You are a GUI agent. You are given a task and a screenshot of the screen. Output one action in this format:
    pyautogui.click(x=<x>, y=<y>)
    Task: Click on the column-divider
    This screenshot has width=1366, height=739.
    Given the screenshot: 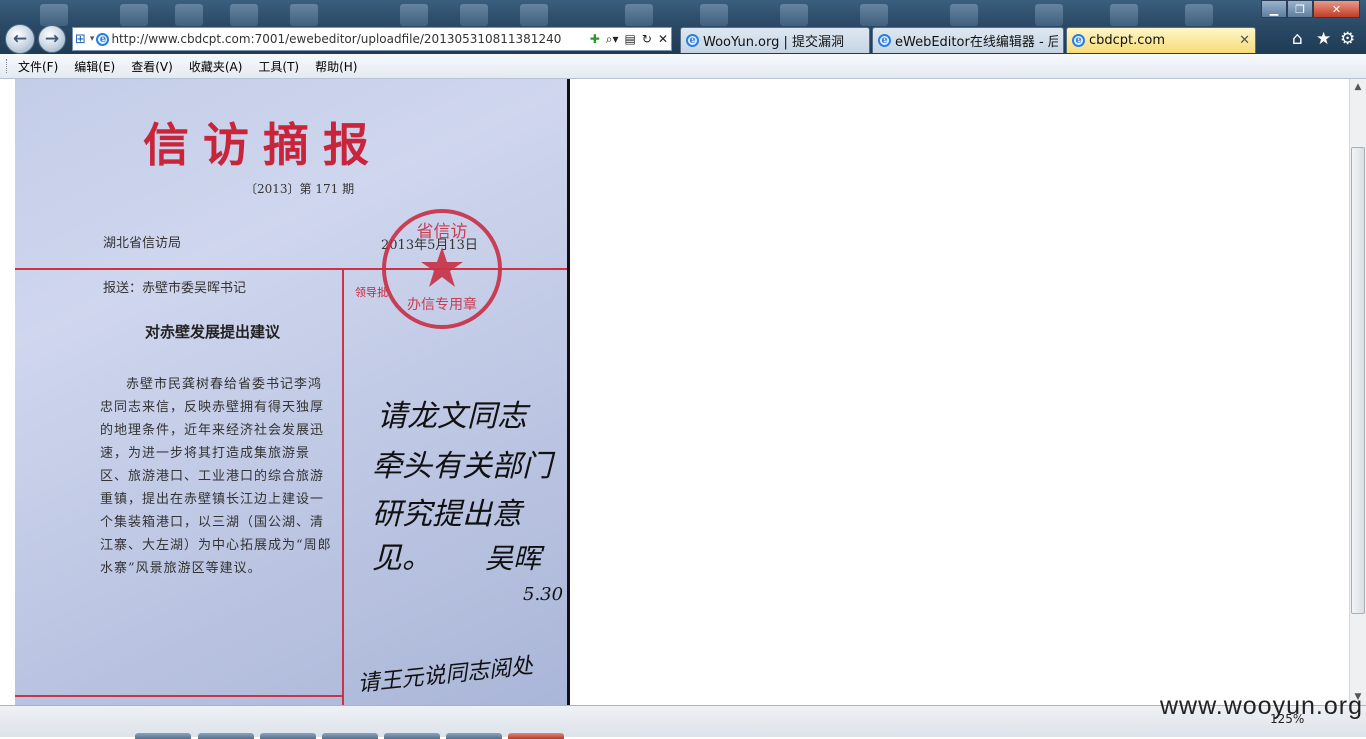 What is the action you would take?
    pyautogui.click(x=343, y=487)
    